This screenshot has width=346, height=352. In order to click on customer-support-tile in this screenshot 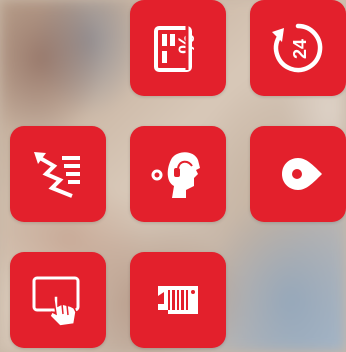, I will do `click(178, 174)`.